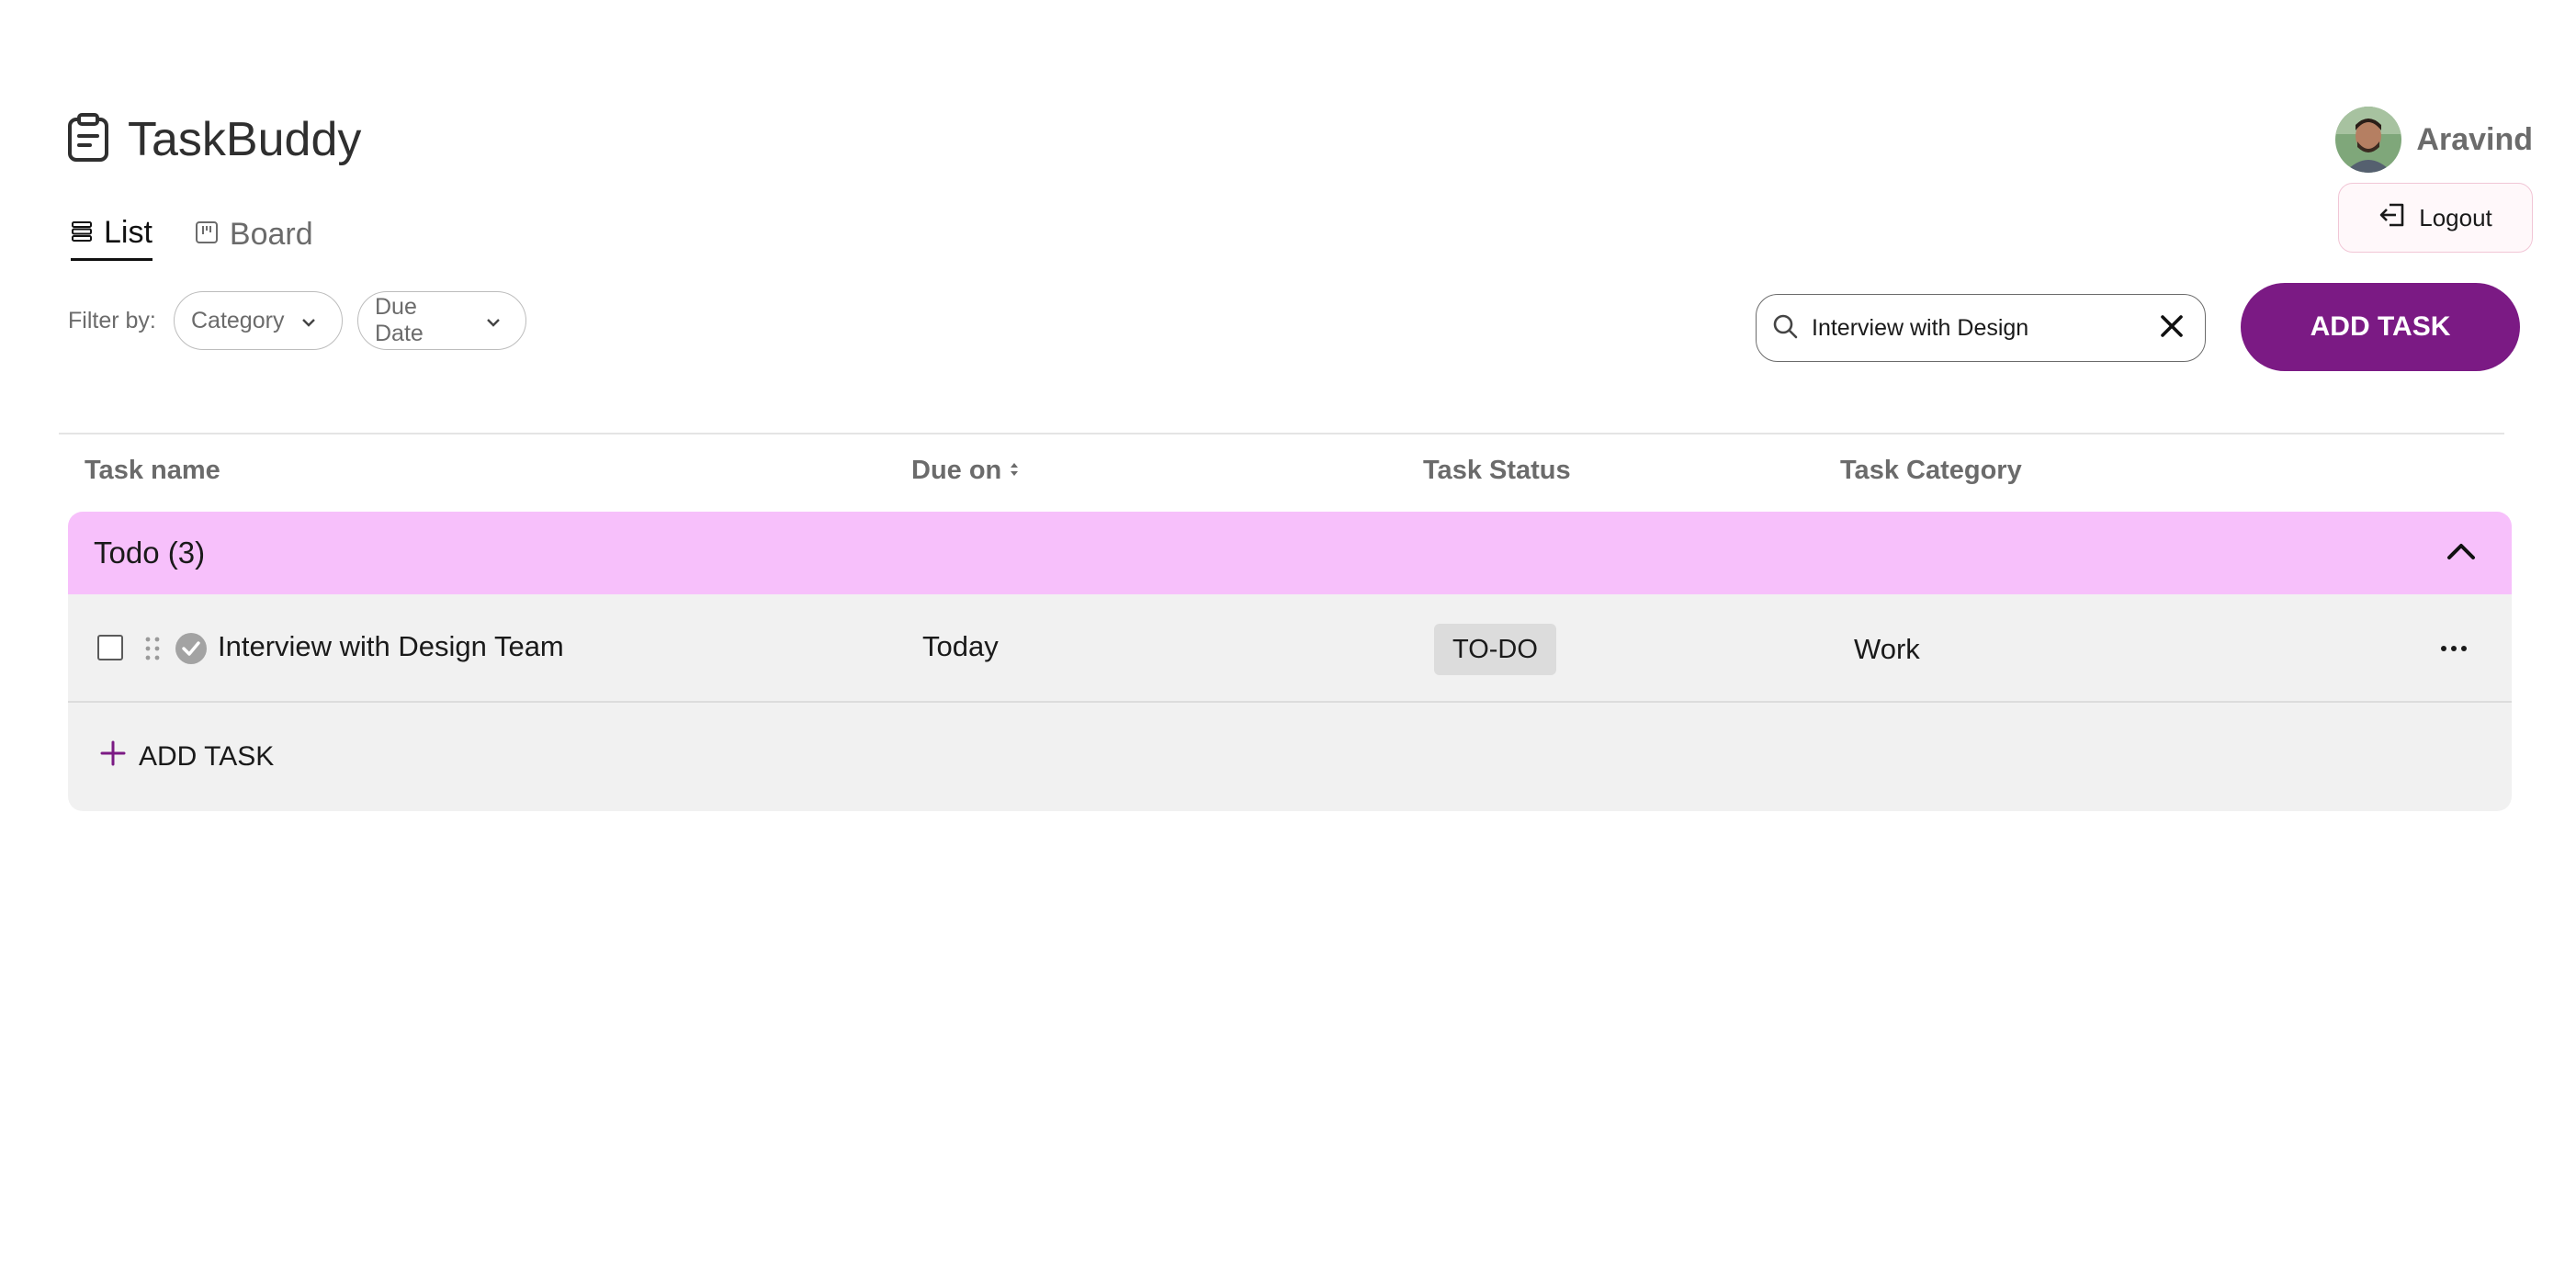 This screenshot has width=2576, height=1264. I want to click on add-task-button: ADD TASK, so click(2380, 327).